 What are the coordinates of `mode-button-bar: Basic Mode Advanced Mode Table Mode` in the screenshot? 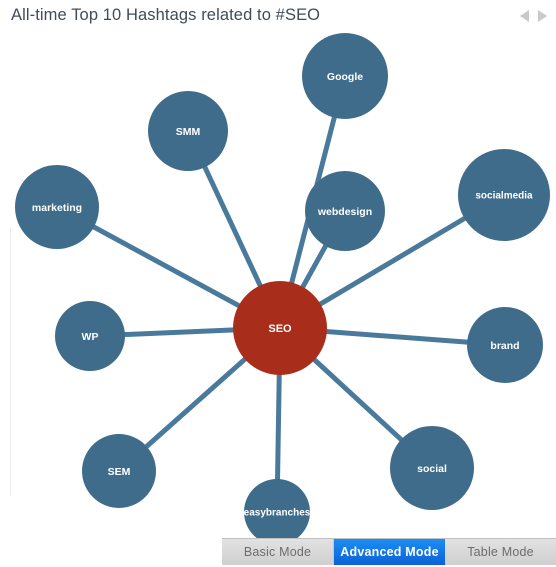 It's located at (389, 551).